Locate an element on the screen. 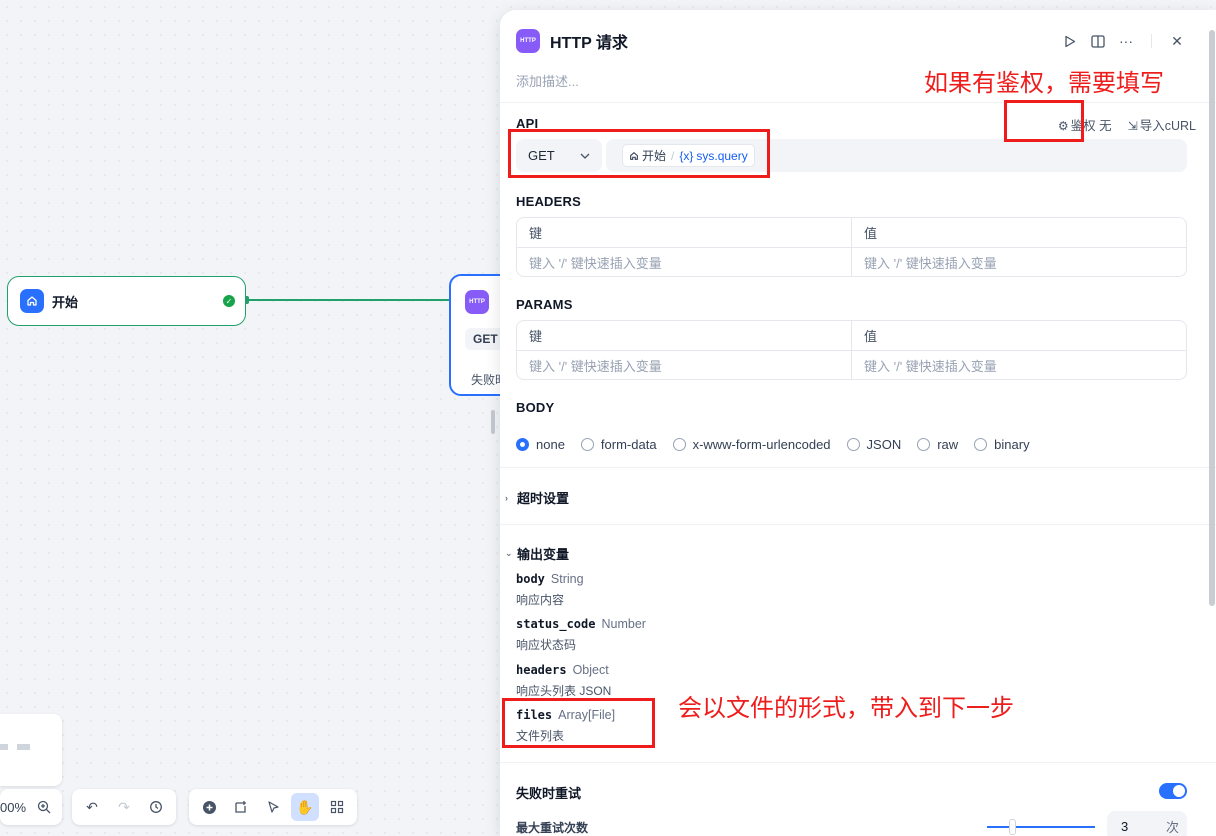 The image size is (1216, 836). undo-icon: ↶ is located at coordinates (92, 807).